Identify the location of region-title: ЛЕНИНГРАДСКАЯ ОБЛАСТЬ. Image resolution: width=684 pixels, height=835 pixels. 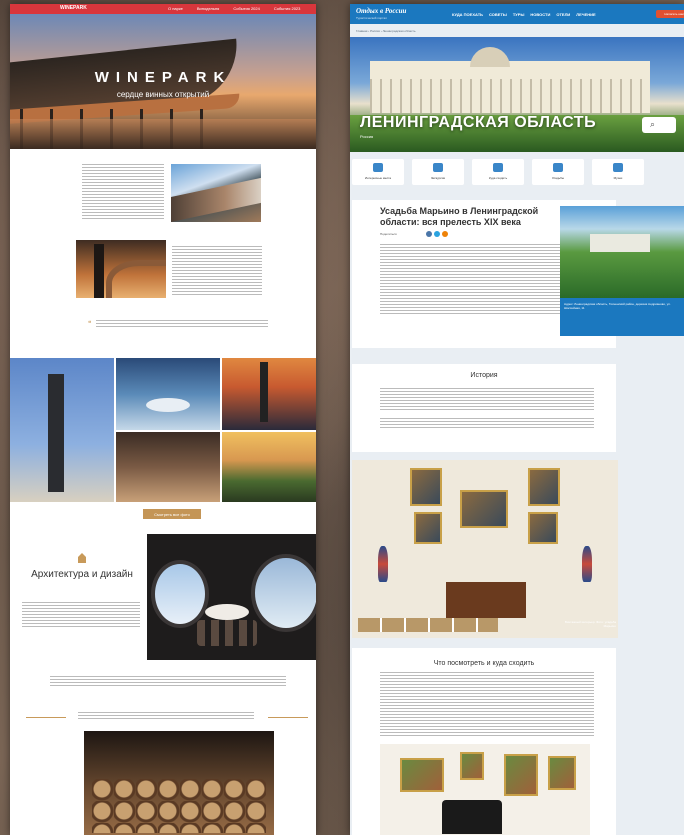
(478, 122).